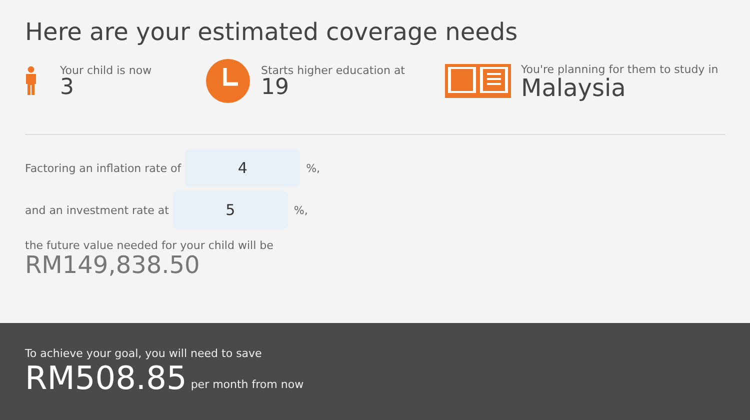 The height and width of the screenshot is (420, 750). Describe the element at coordinates (106, 378) in the screenshot. I see `monthly-amount: RM508.85` at that location.